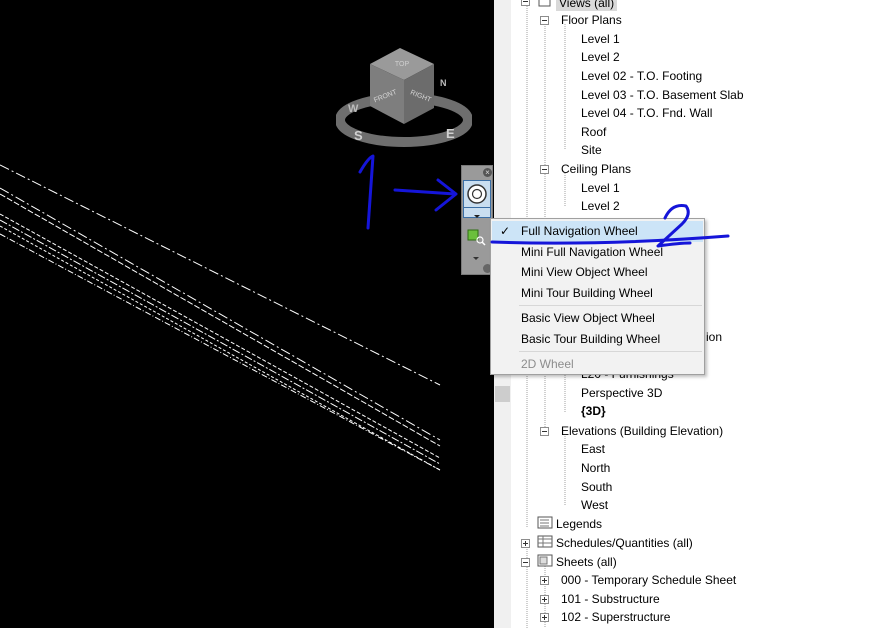  I want to click on tree-sheets: Sheets (all), so click(586, 562).